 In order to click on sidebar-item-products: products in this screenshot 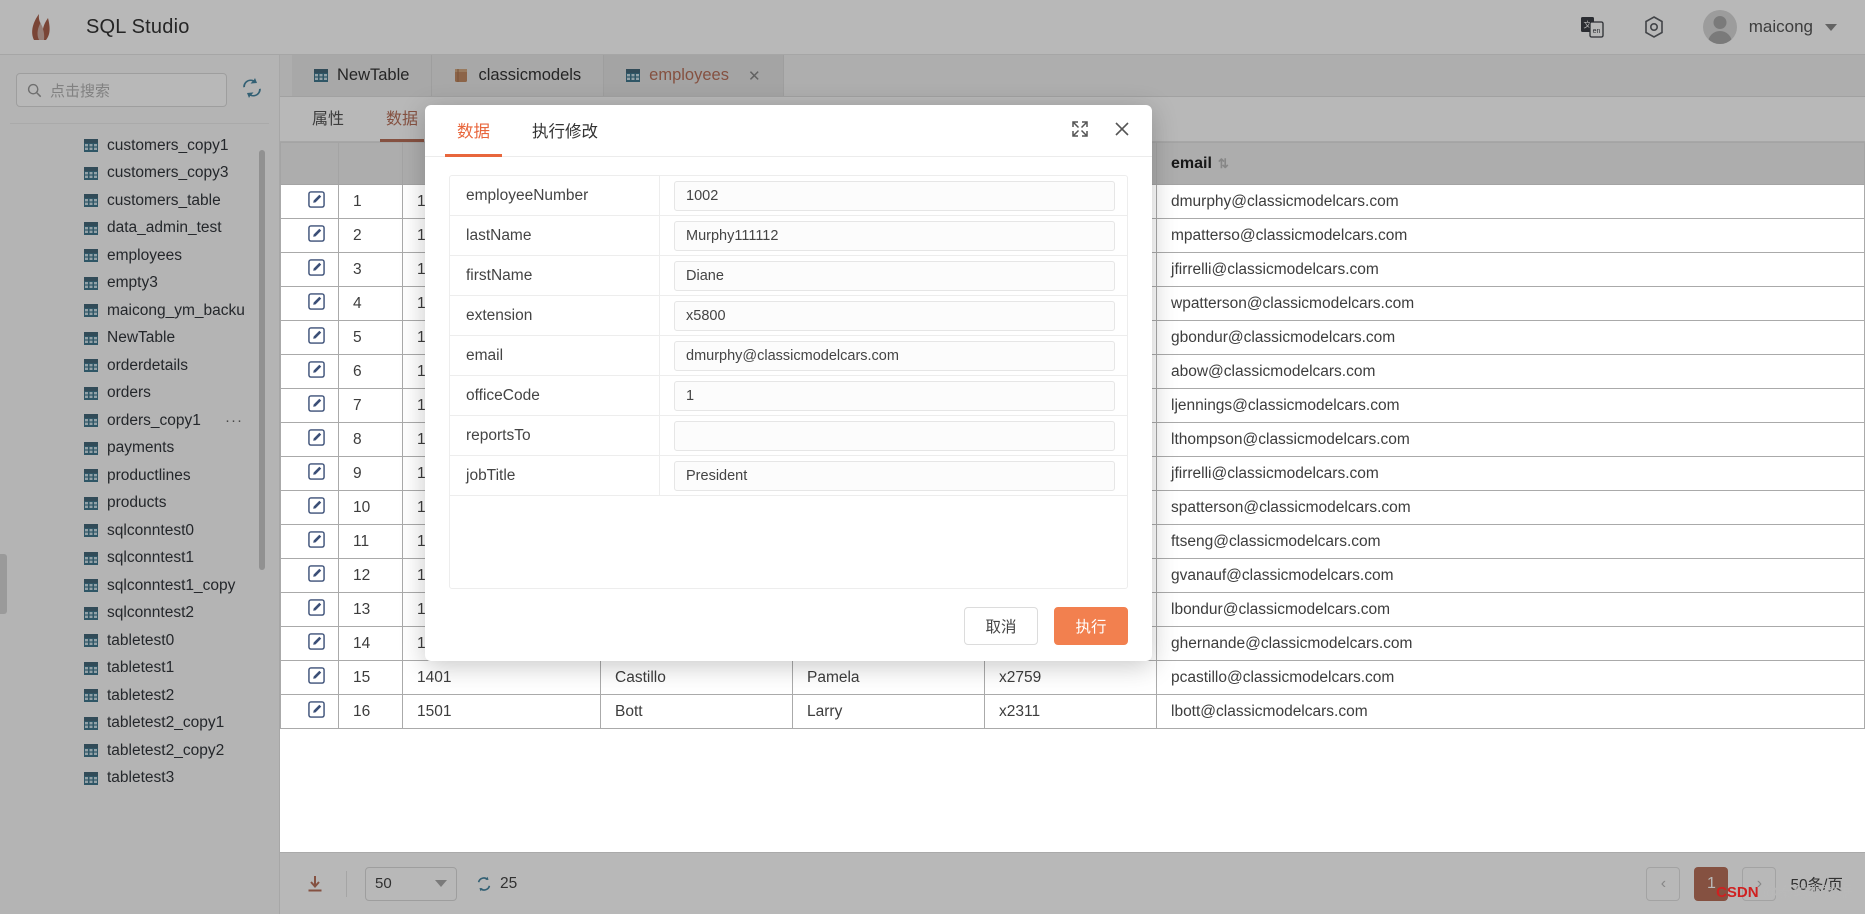, I will do `click(139, 504)`.